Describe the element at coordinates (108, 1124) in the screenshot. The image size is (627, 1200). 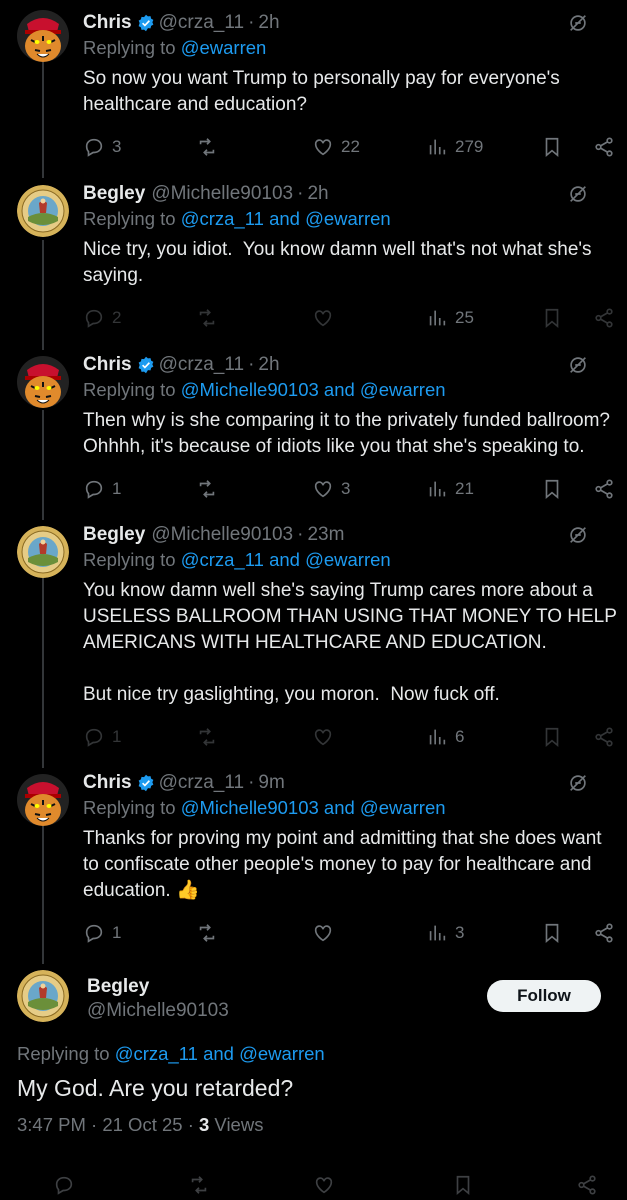
I see `main-timestamp: 3:47 PM · 21 Oct 25 ·` at that location.